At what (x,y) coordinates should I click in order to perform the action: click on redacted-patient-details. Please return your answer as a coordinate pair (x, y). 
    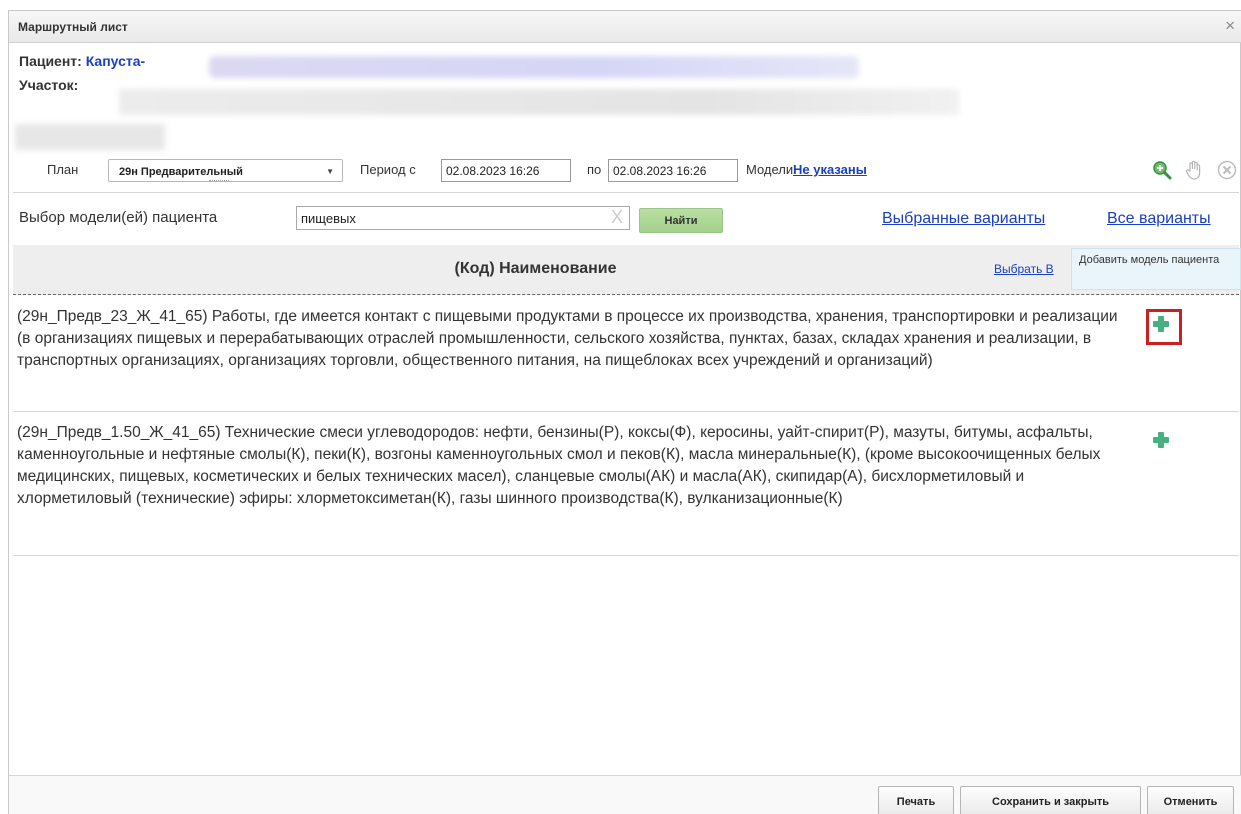
    Looking at the image, I should click on (534, 67).